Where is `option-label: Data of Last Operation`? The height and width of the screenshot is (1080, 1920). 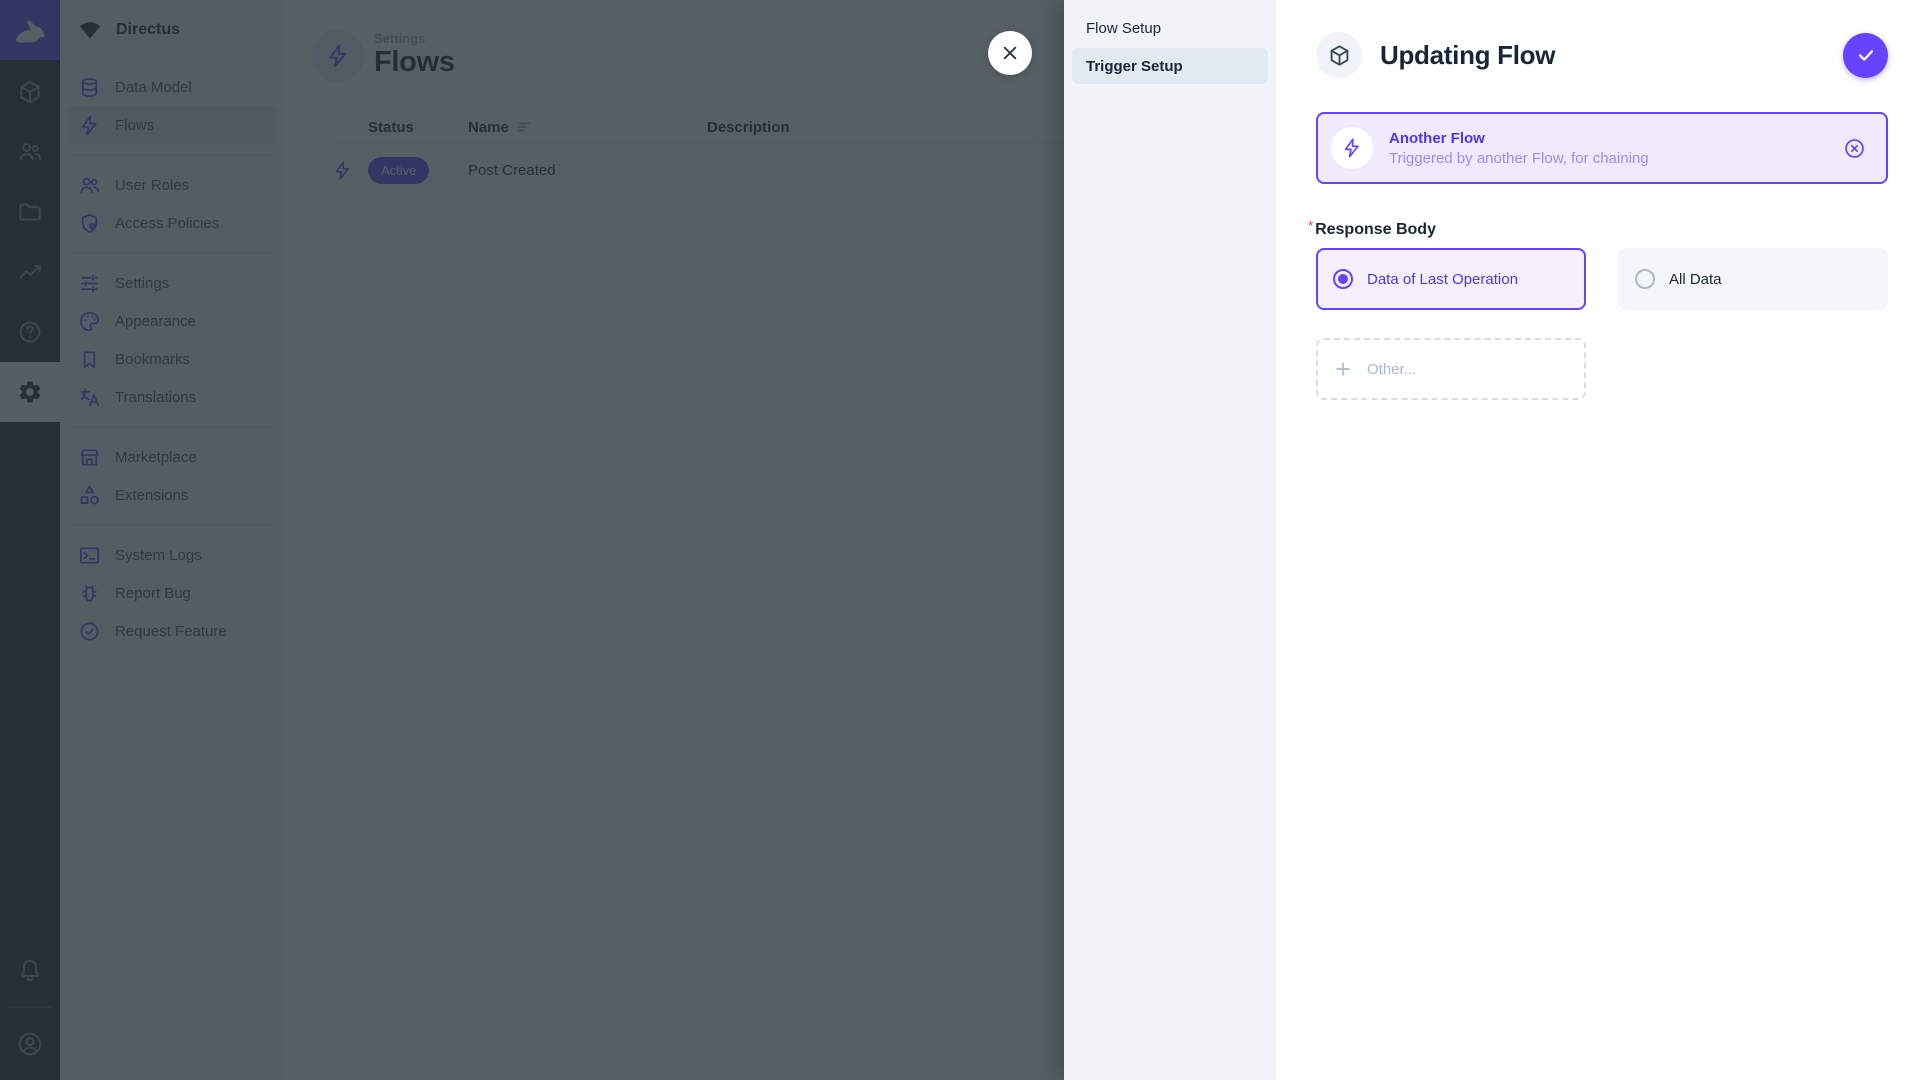
option-label: Data of Last Operation is located at coordinates (1442, 279).